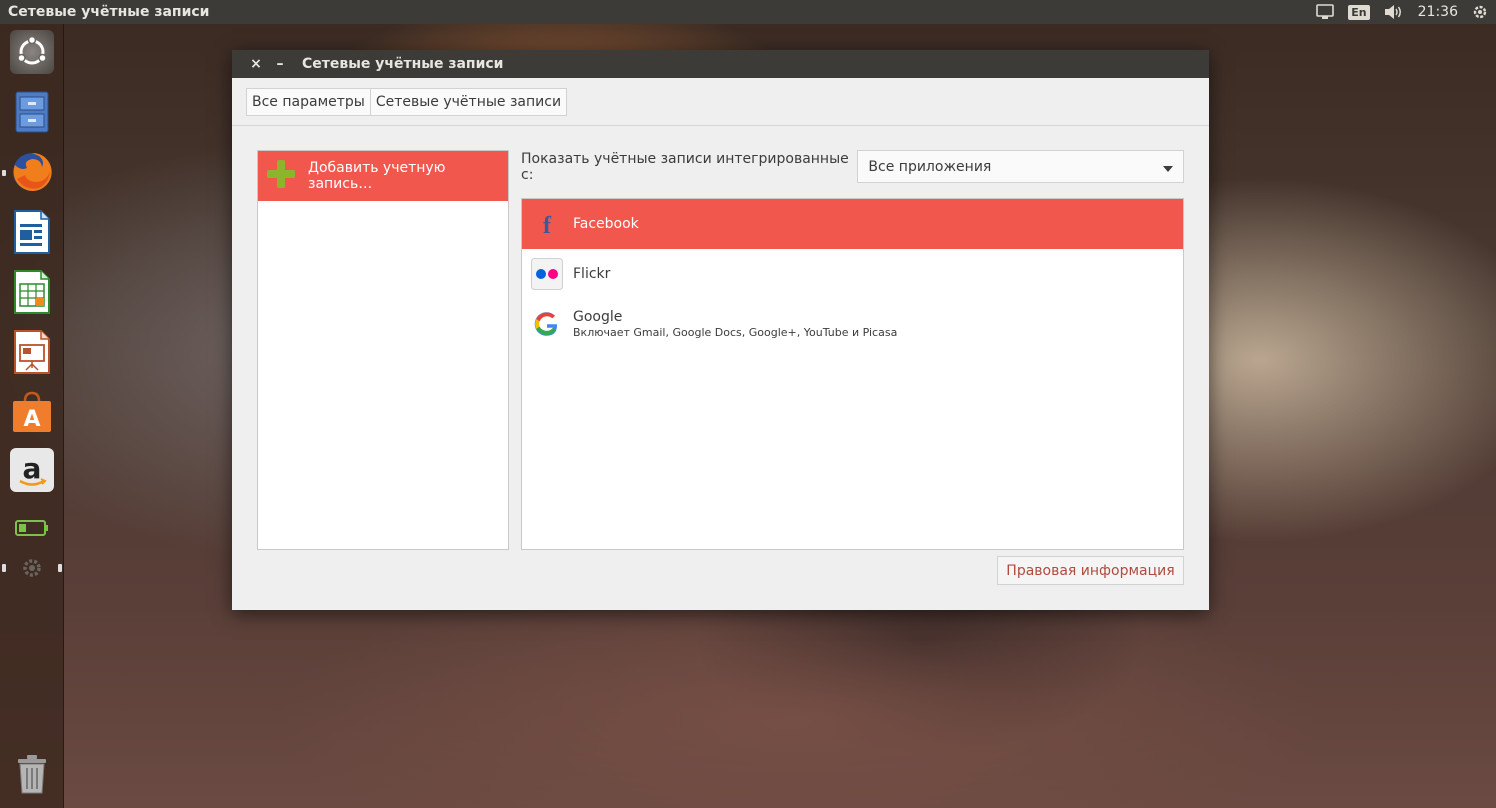 This screenshot has width=1496, height=808. Describe the element at coordinates (109, 12) in the screenshot. I see `top-panel-title: Сетевые учётные записи` at that location.